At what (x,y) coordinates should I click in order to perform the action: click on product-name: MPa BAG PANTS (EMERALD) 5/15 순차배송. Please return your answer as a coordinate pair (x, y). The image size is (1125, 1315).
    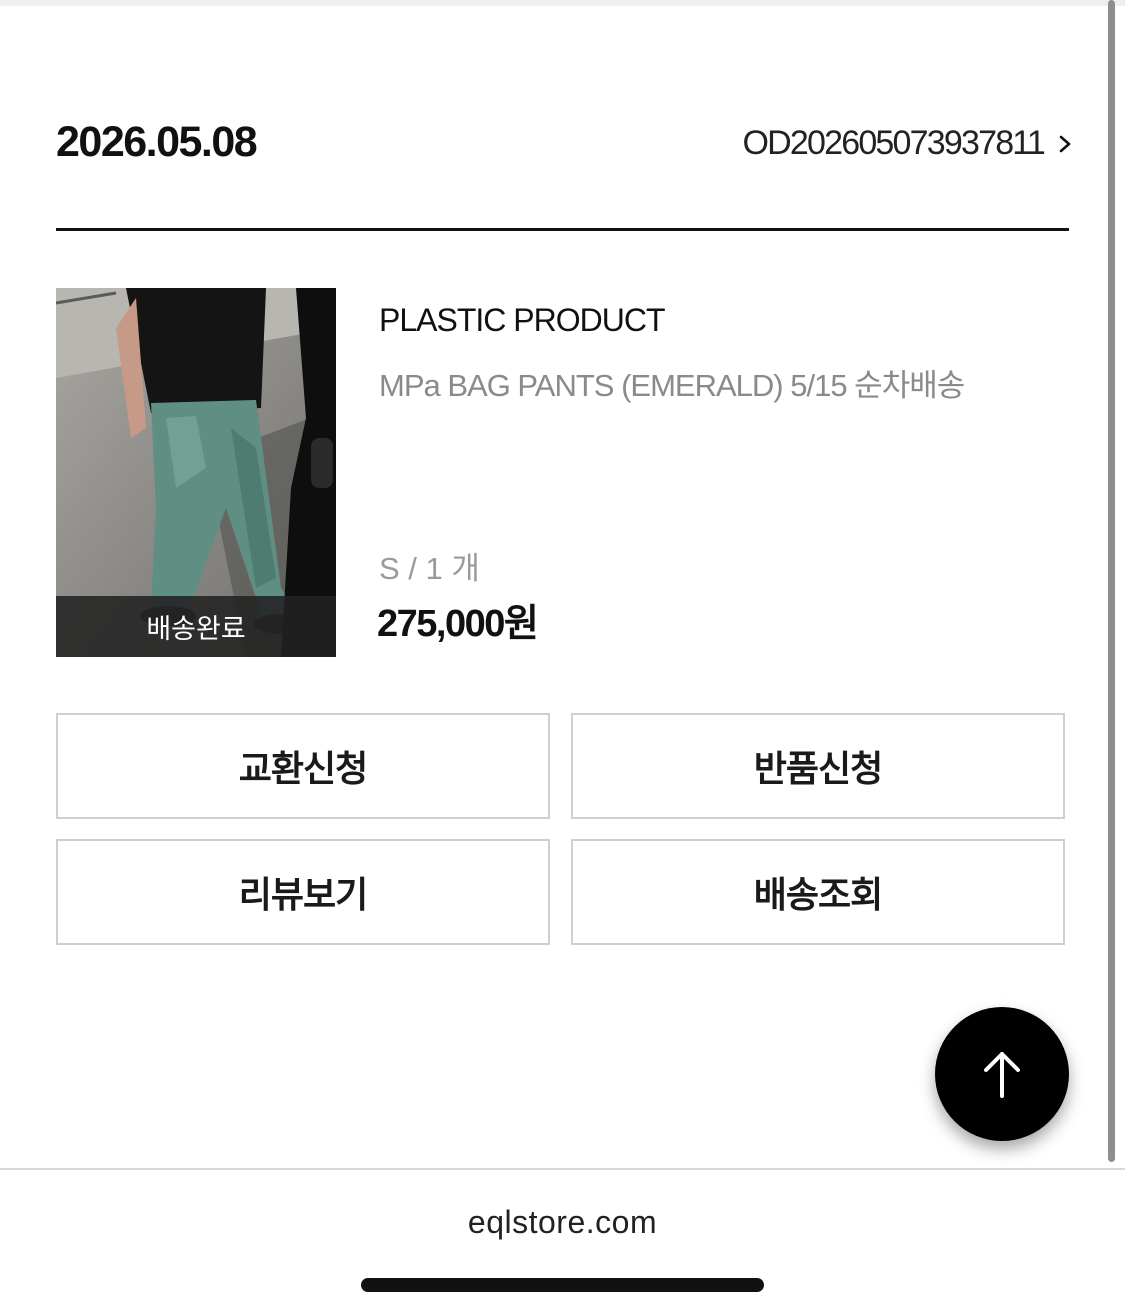
    Looking at the image, I should click on (672, 382).